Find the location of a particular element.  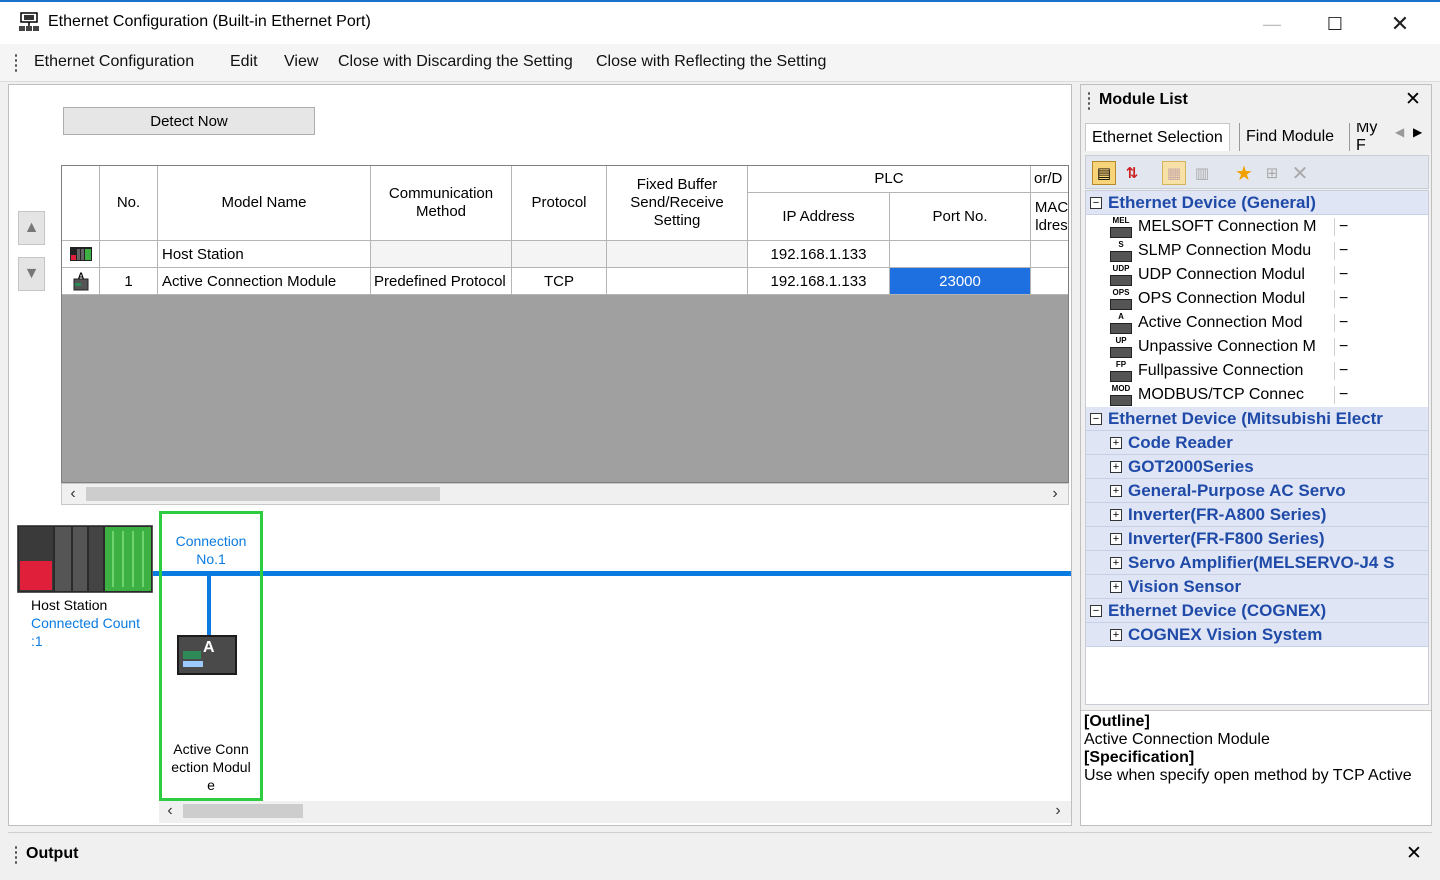

tab-scroll-left-icon: ◀ is located at coordinates (1399, 132).